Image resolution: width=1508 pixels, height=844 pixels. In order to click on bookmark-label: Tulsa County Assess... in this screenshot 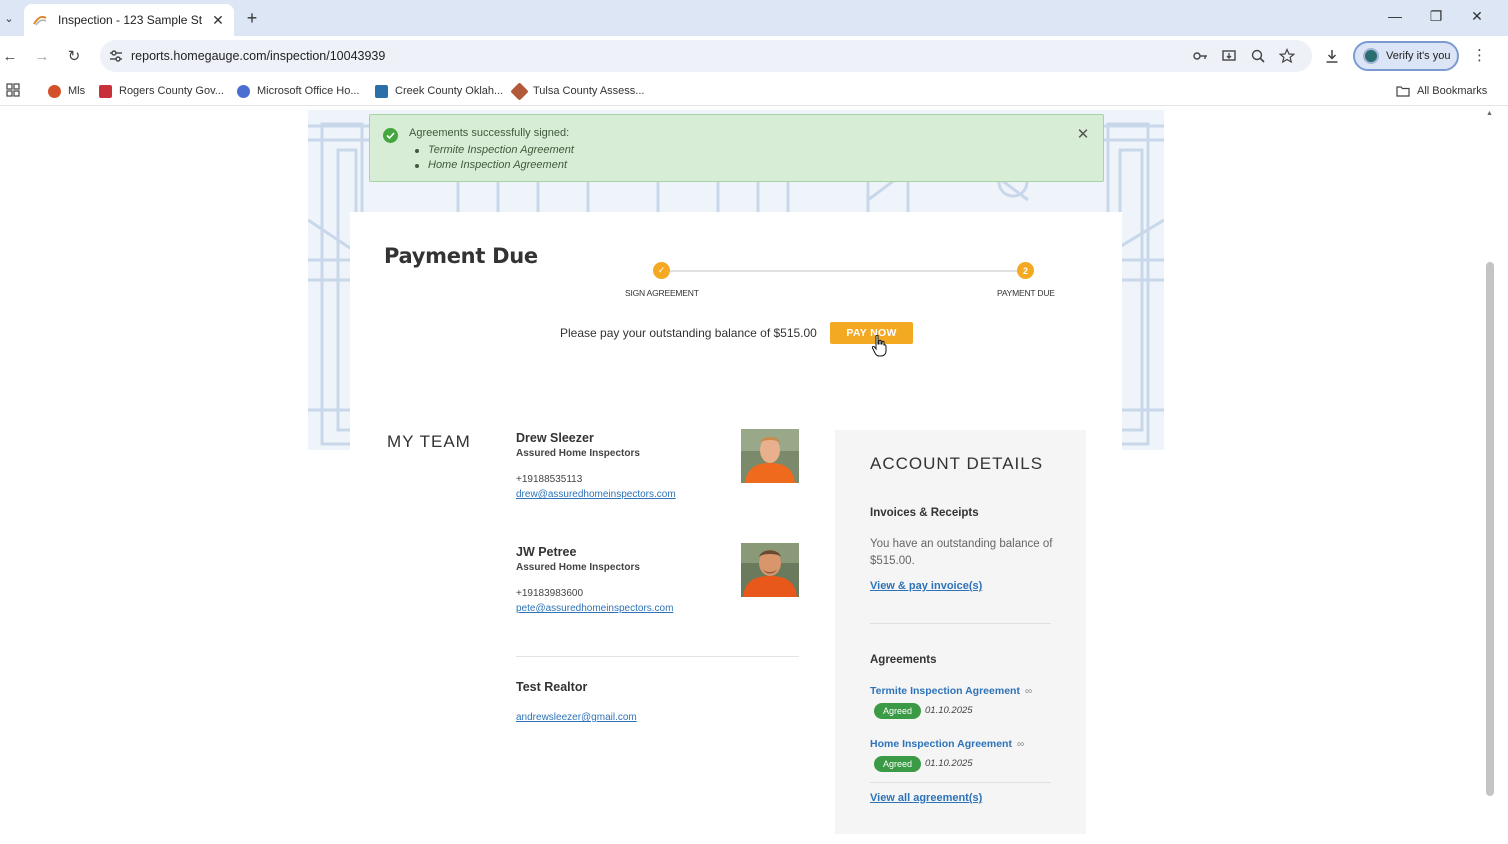, I will do `click(589, 91)`.